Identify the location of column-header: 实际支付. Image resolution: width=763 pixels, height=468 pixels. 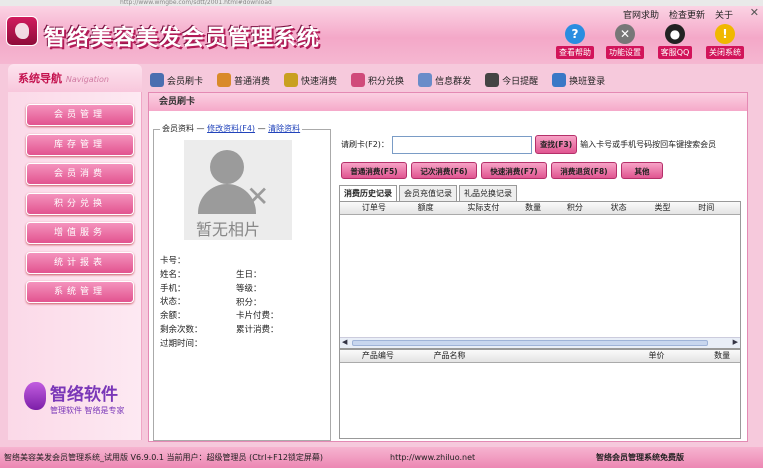
(492, 208).